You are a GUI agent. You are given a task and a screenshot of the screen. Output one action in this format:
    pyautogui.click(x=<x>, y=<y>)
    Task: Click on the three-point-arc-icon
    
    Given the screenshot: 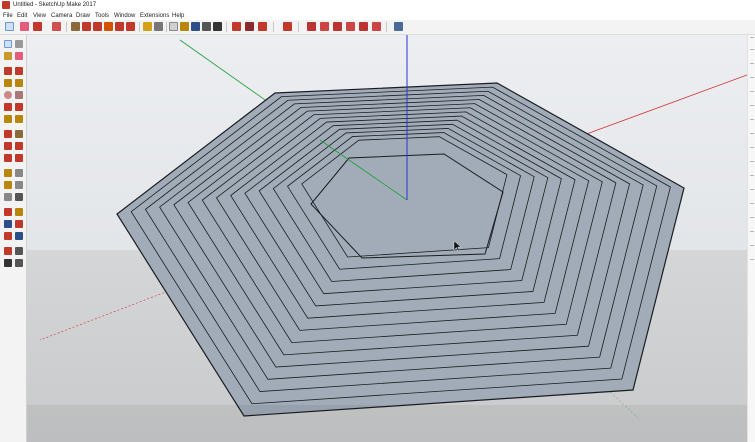 What is the action you would take?
    pyautogui.click(x=8, y=119)
    